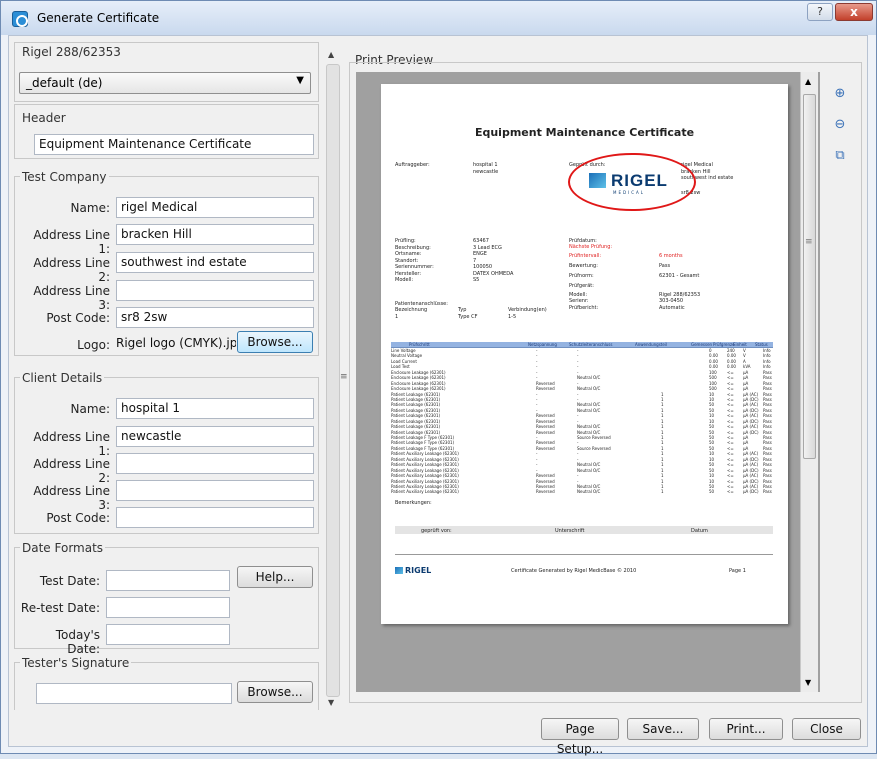 The width and height of the screenshot is (877, 759). Describe the element at coordinates (215, 463) in the screenshot. I see `client-addr2-input` at that location.